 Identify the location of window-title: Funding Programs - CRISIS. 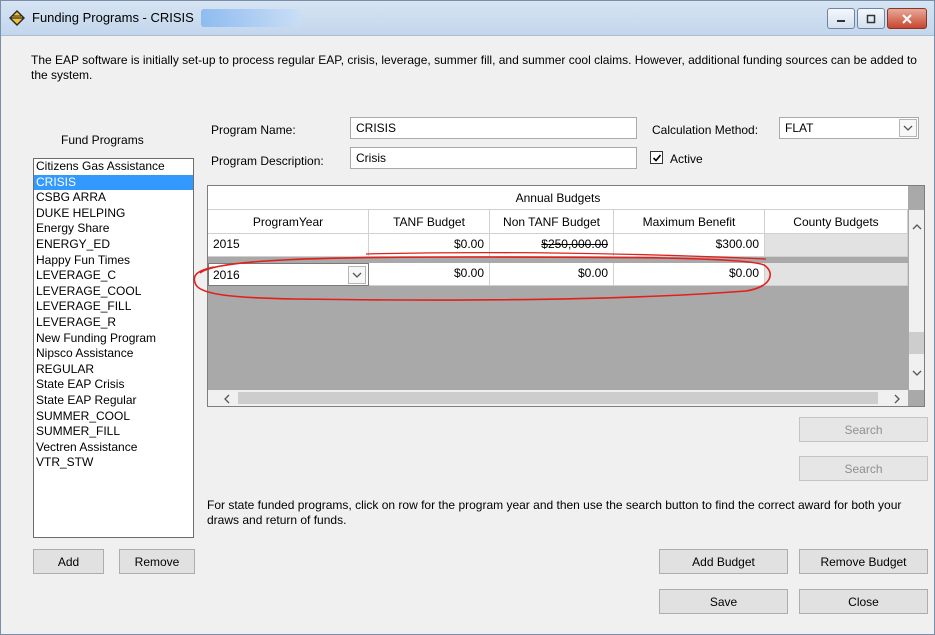
(113, 17).